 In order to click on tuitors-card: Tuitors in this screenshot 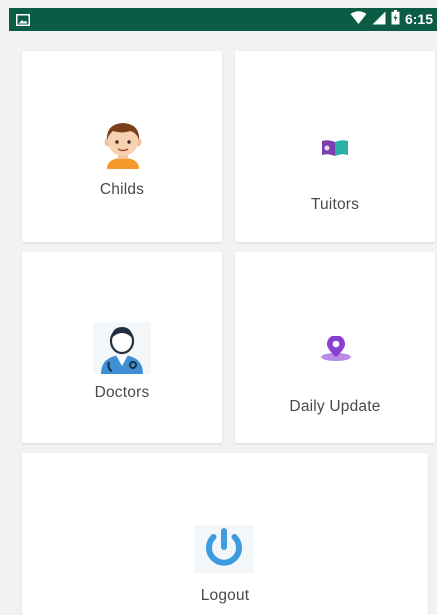, I will do `click(335, 146)`.